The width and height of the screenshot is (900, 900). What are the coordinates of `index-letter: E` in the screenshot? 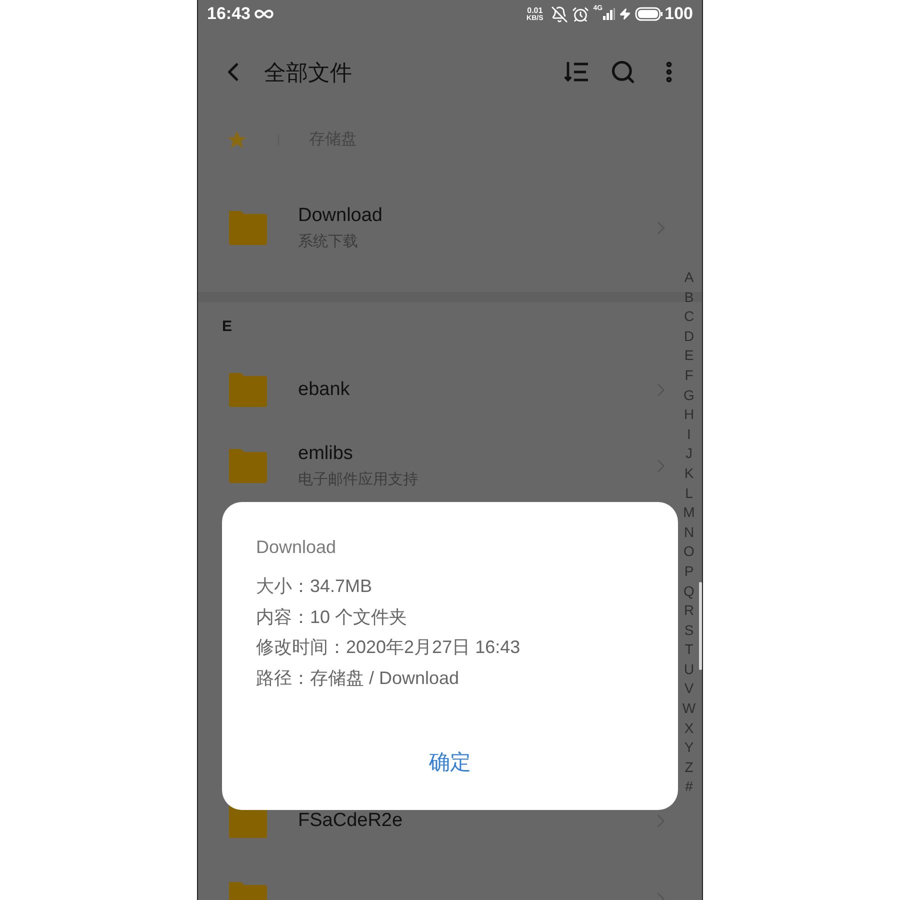 It's located at (689, 356).